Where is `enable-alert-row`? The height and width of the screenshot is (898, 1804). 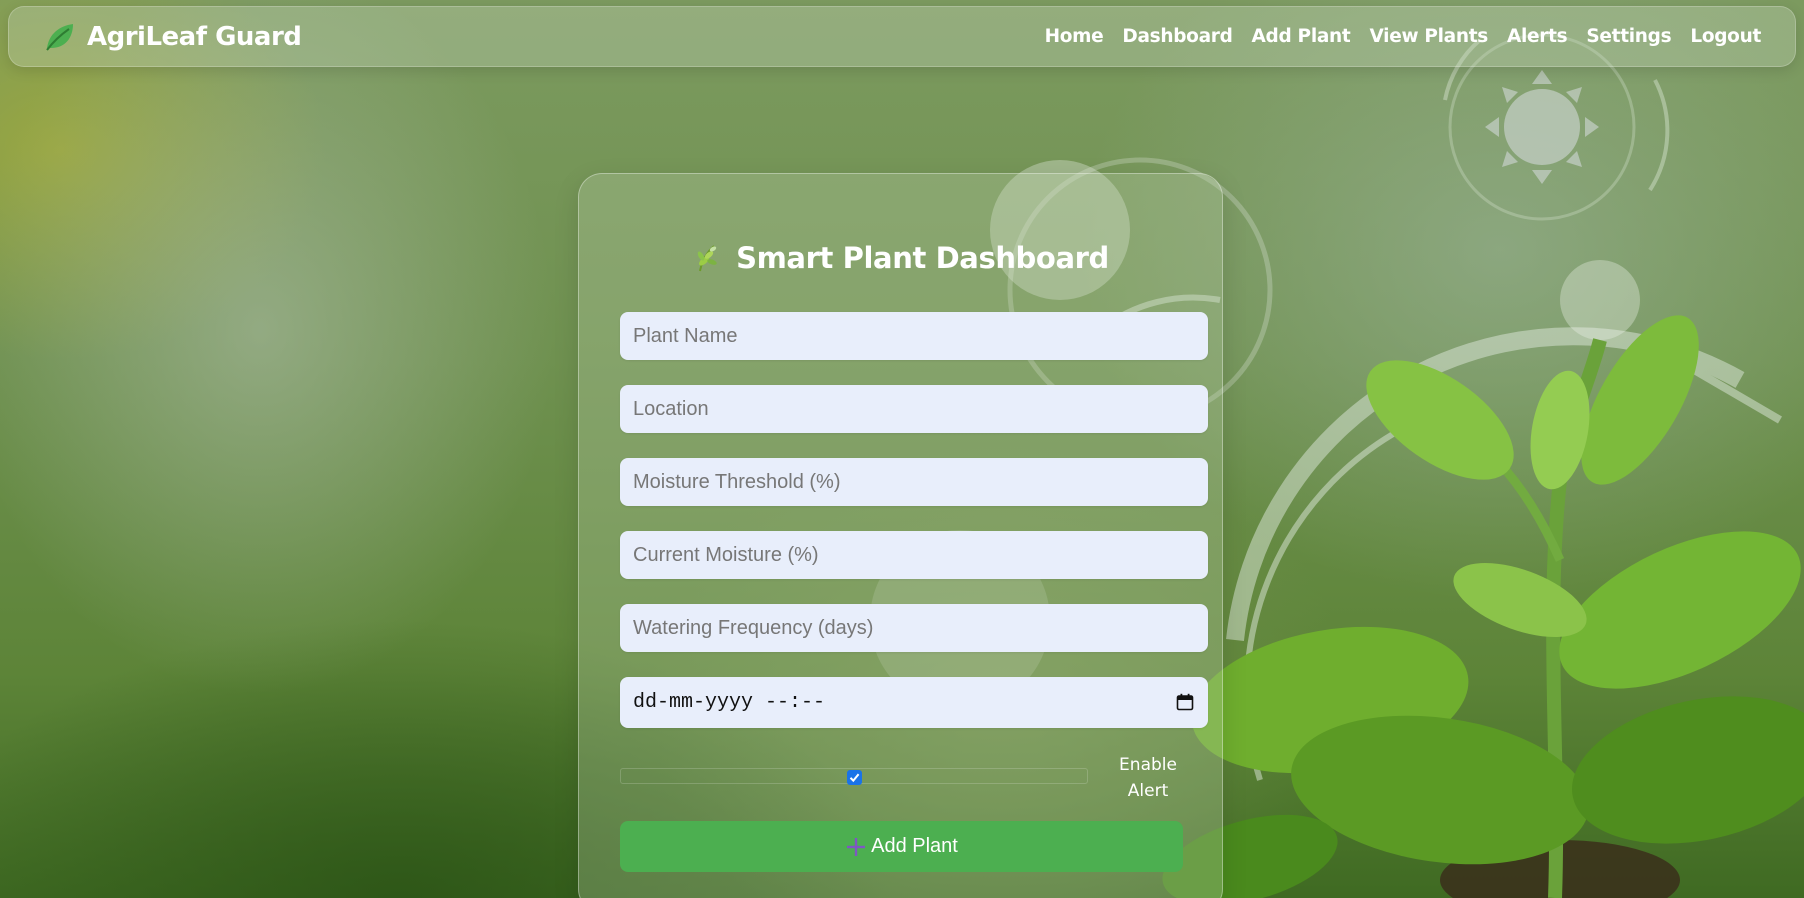 enable-alert-row is located at coordinates (854, 776).